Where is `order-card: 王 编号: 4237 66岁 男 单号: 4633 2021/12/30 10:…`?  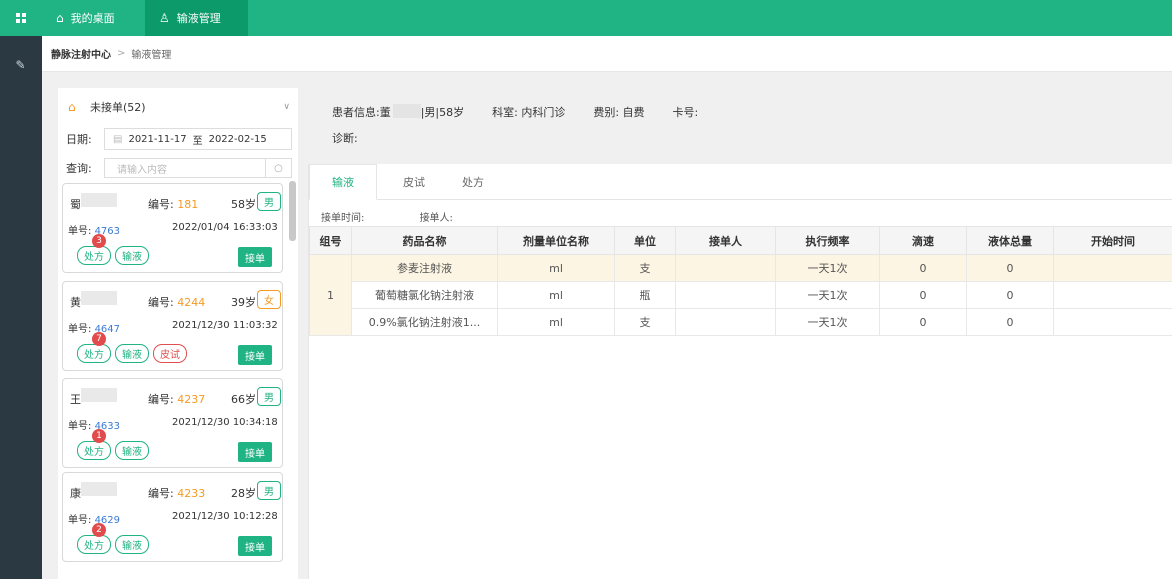
order-card: 王 编号: 4237 66岁 男 单号: 4633 2021/12/30 10:… is located at coordinates (172, 423).